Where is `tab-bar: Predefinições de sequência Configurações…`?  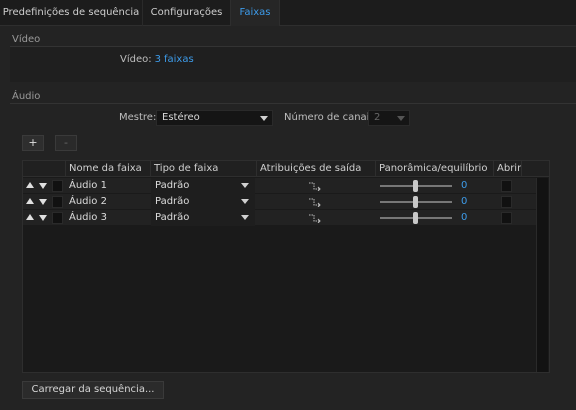 tab-bar: Predefinições de sequência Configurações… is located at coordinates (288, 13).